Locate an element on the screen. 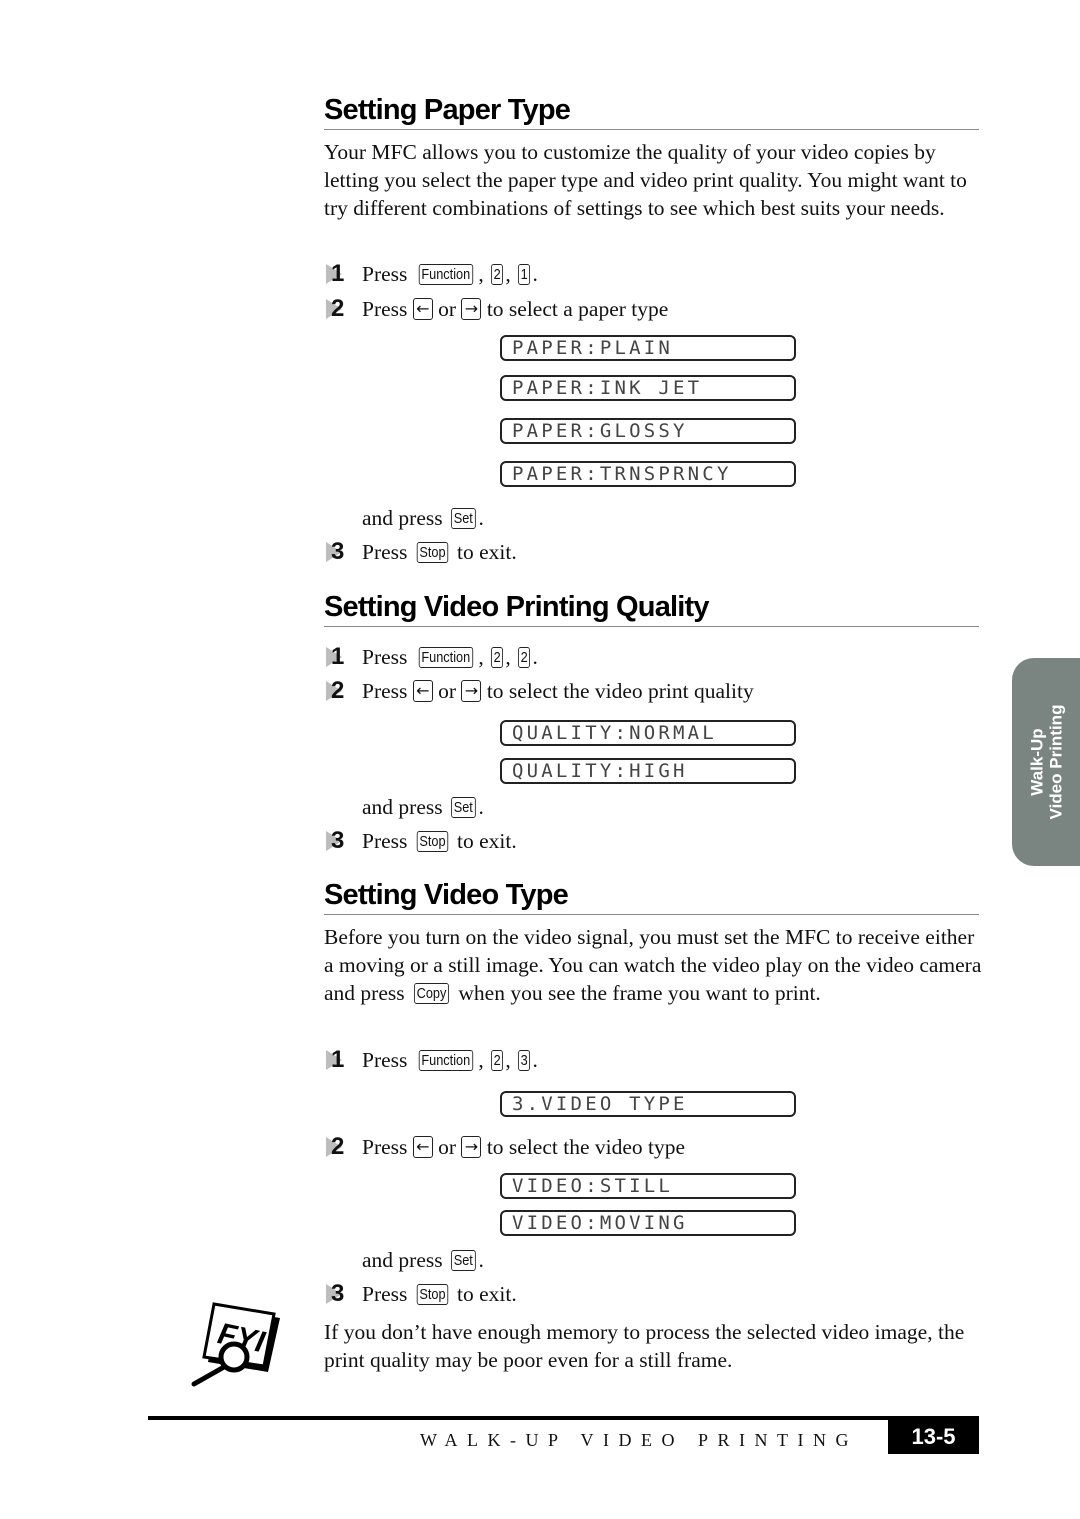 The height and width of the screenshot is (1519, 1080). page-number: 13-5 is located at coordinates (933, 1437).